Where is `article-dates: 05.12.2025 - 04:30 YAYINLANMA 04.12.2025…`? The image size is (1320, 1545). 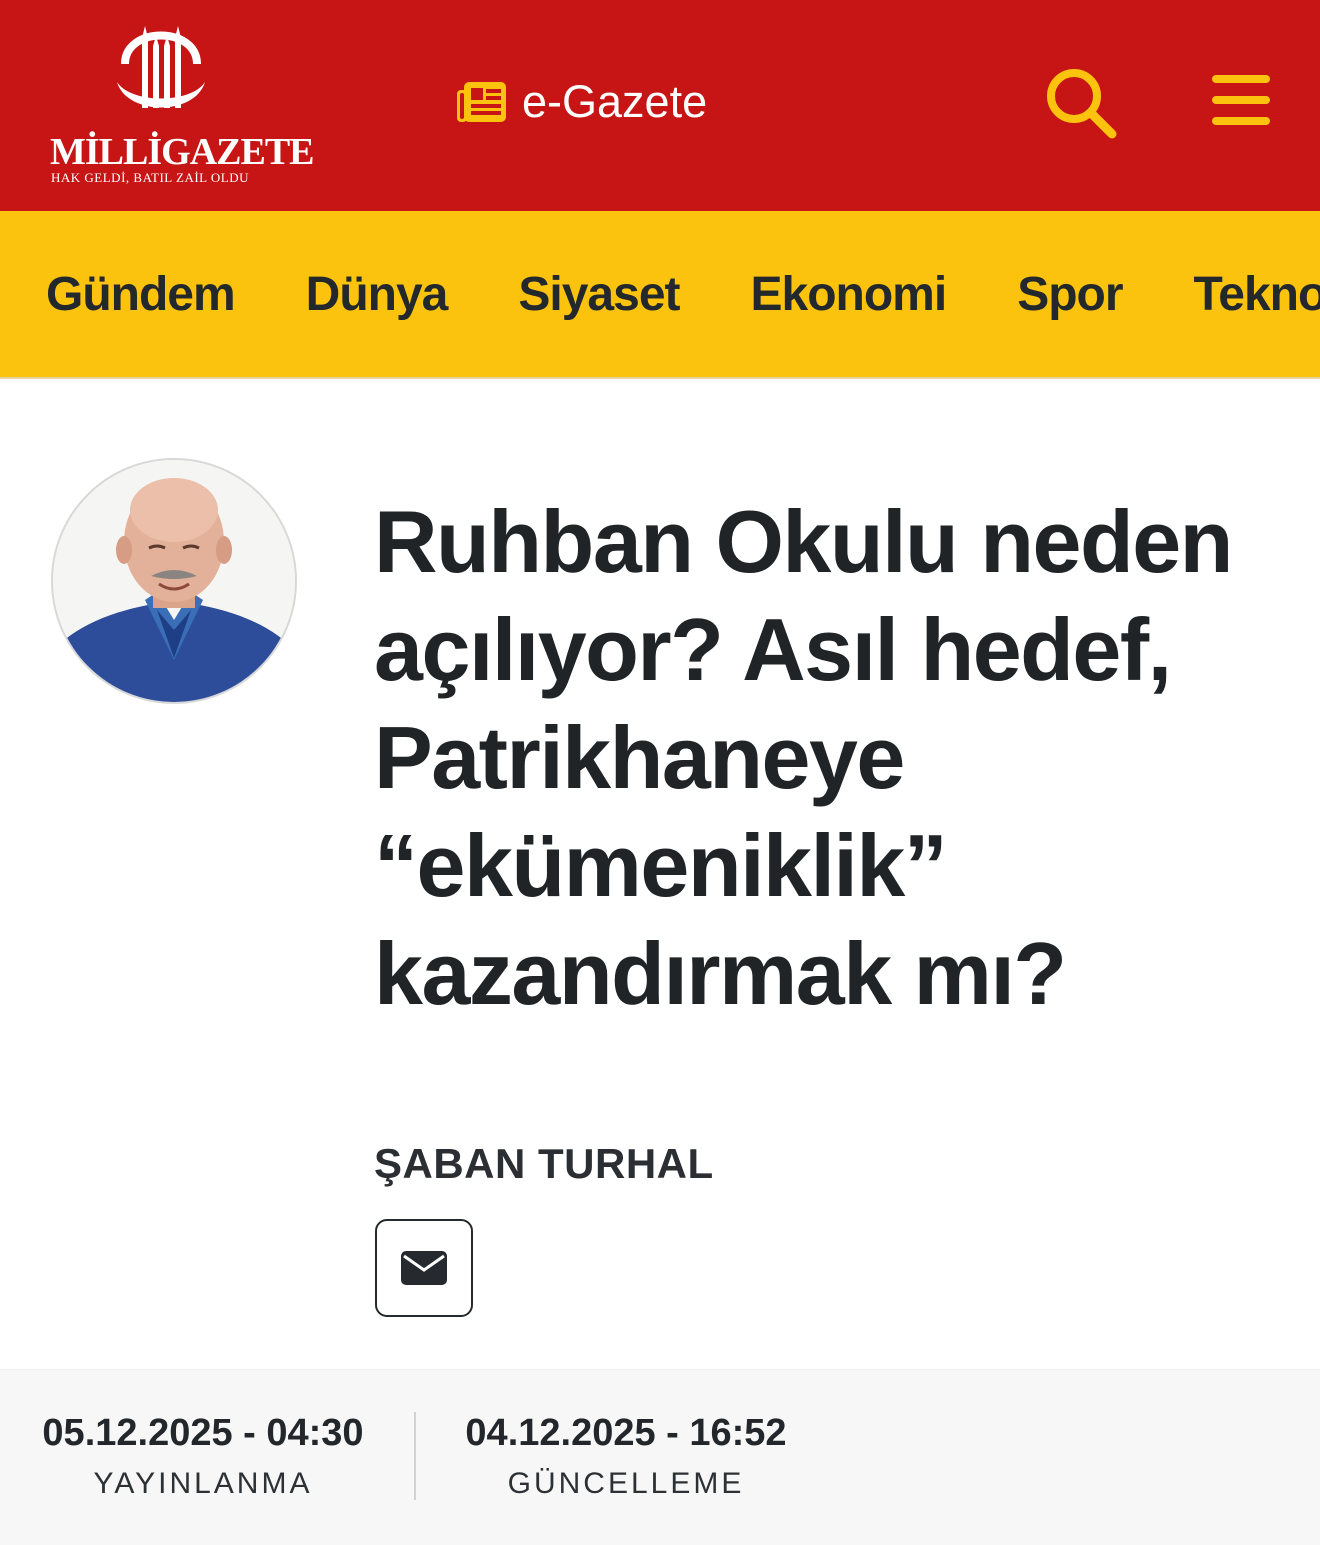
article-dates: 05.12.2025 - 04:30 YAYINLANMA 04.12.2025… is located at coordinates (660, 1457).